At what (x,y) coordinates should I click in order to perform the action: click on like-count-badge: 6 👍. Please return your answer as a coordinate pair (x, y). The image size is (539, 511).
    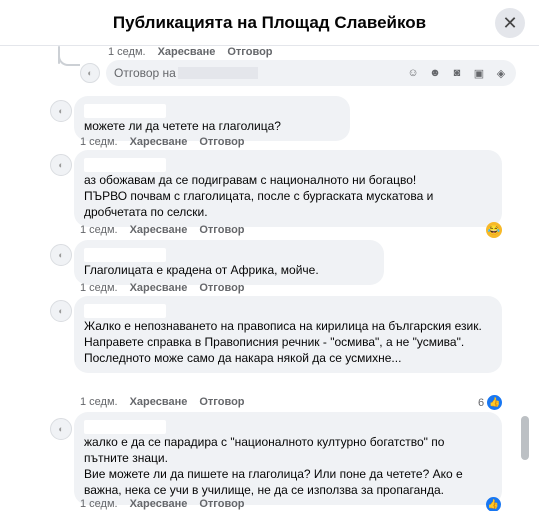
    Looking at the image, I should click on (490, 402).